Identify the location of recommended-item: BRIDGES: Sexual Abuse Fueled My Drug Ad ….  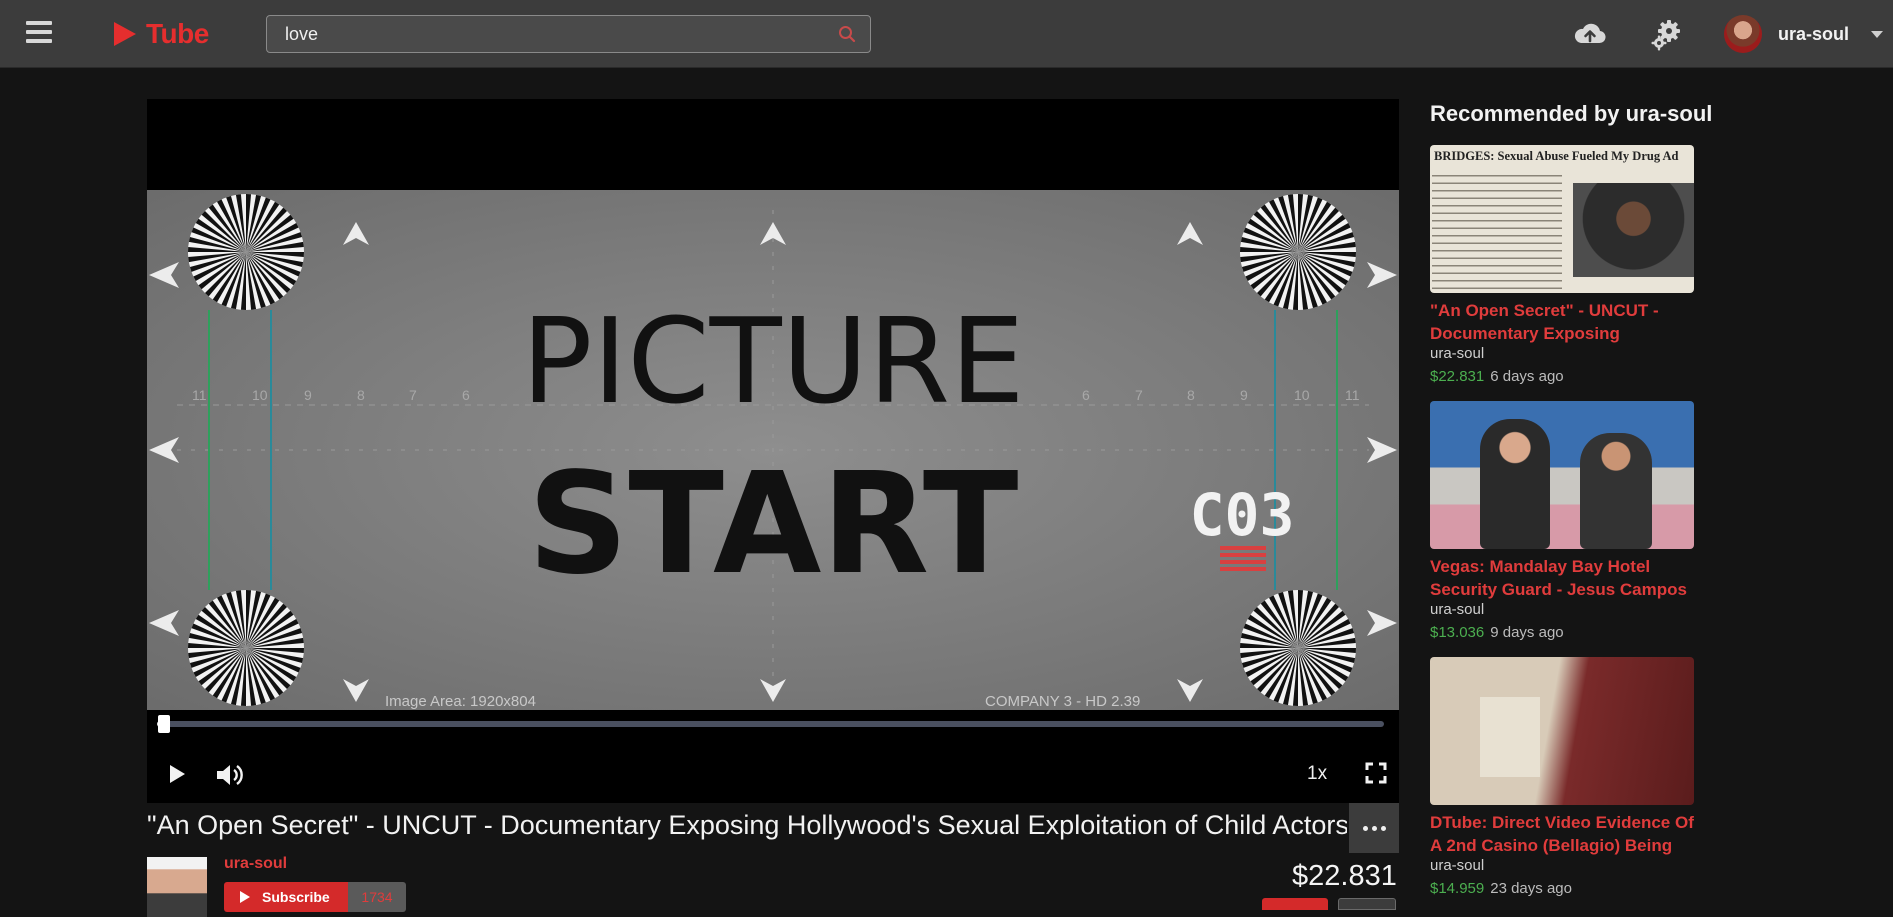
(1562, 265).